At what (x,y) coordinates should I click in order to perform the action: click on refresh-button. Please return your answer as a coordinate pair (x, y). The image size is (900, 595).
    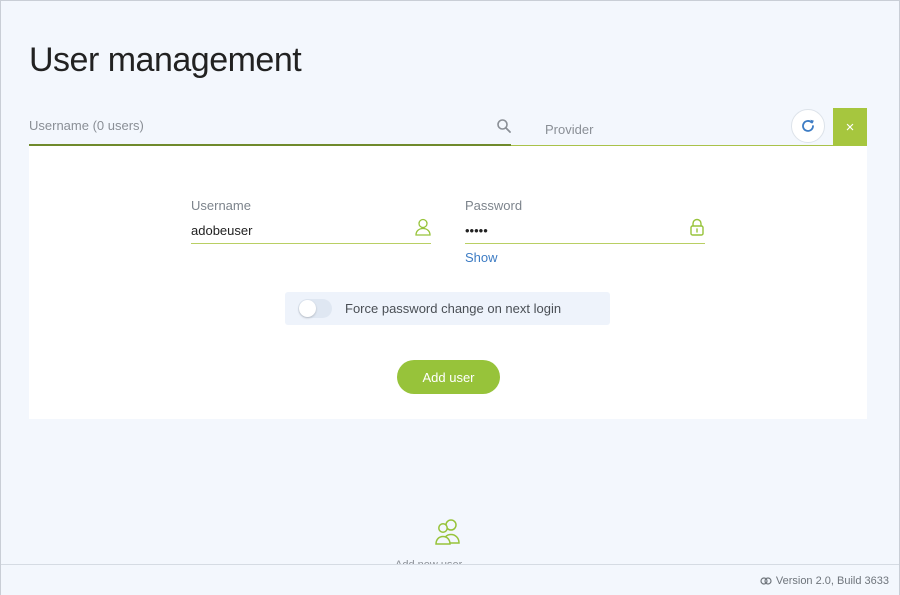
    Looking at the image, I should click on (808, 126).